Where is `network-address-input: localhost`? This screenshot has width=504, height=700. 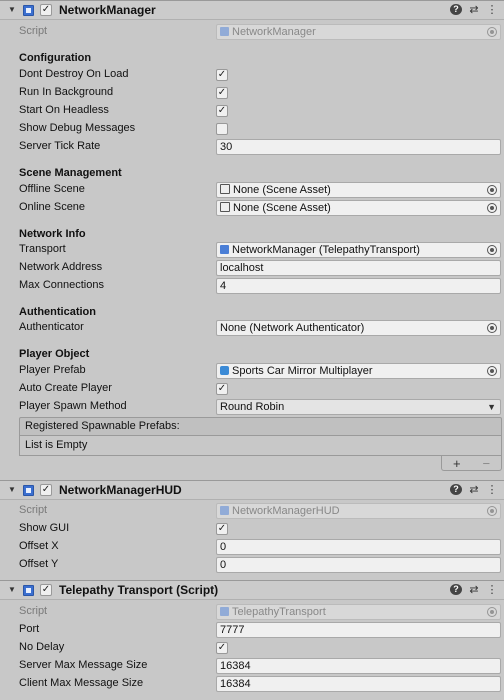 network-address-input: localhost is located at coordinates (358, 268).